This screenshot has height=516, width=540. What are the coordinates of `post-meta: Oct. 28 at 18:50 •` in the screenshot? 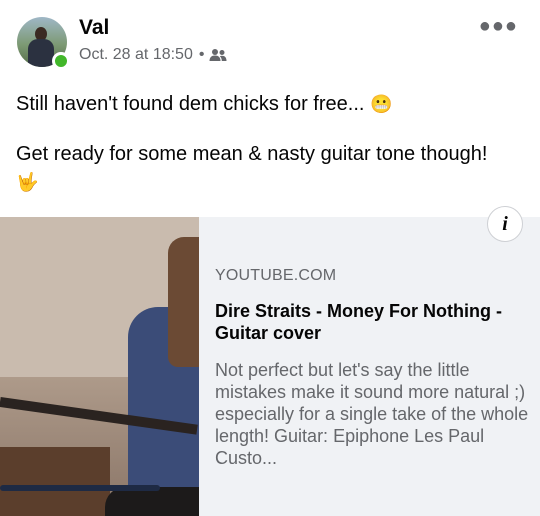 It's located at (153, 55).